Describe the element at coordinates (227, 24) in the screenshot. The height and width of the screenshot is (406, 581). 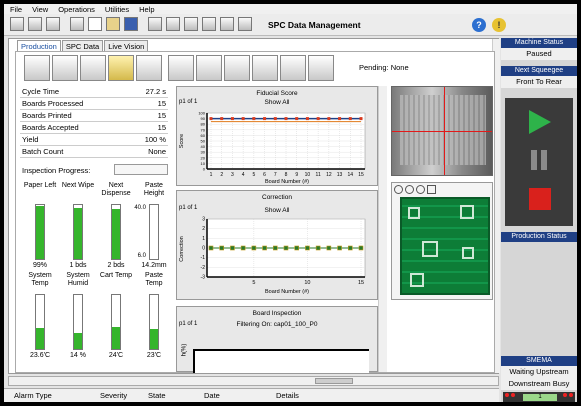
I see `printer-icon` at that location.